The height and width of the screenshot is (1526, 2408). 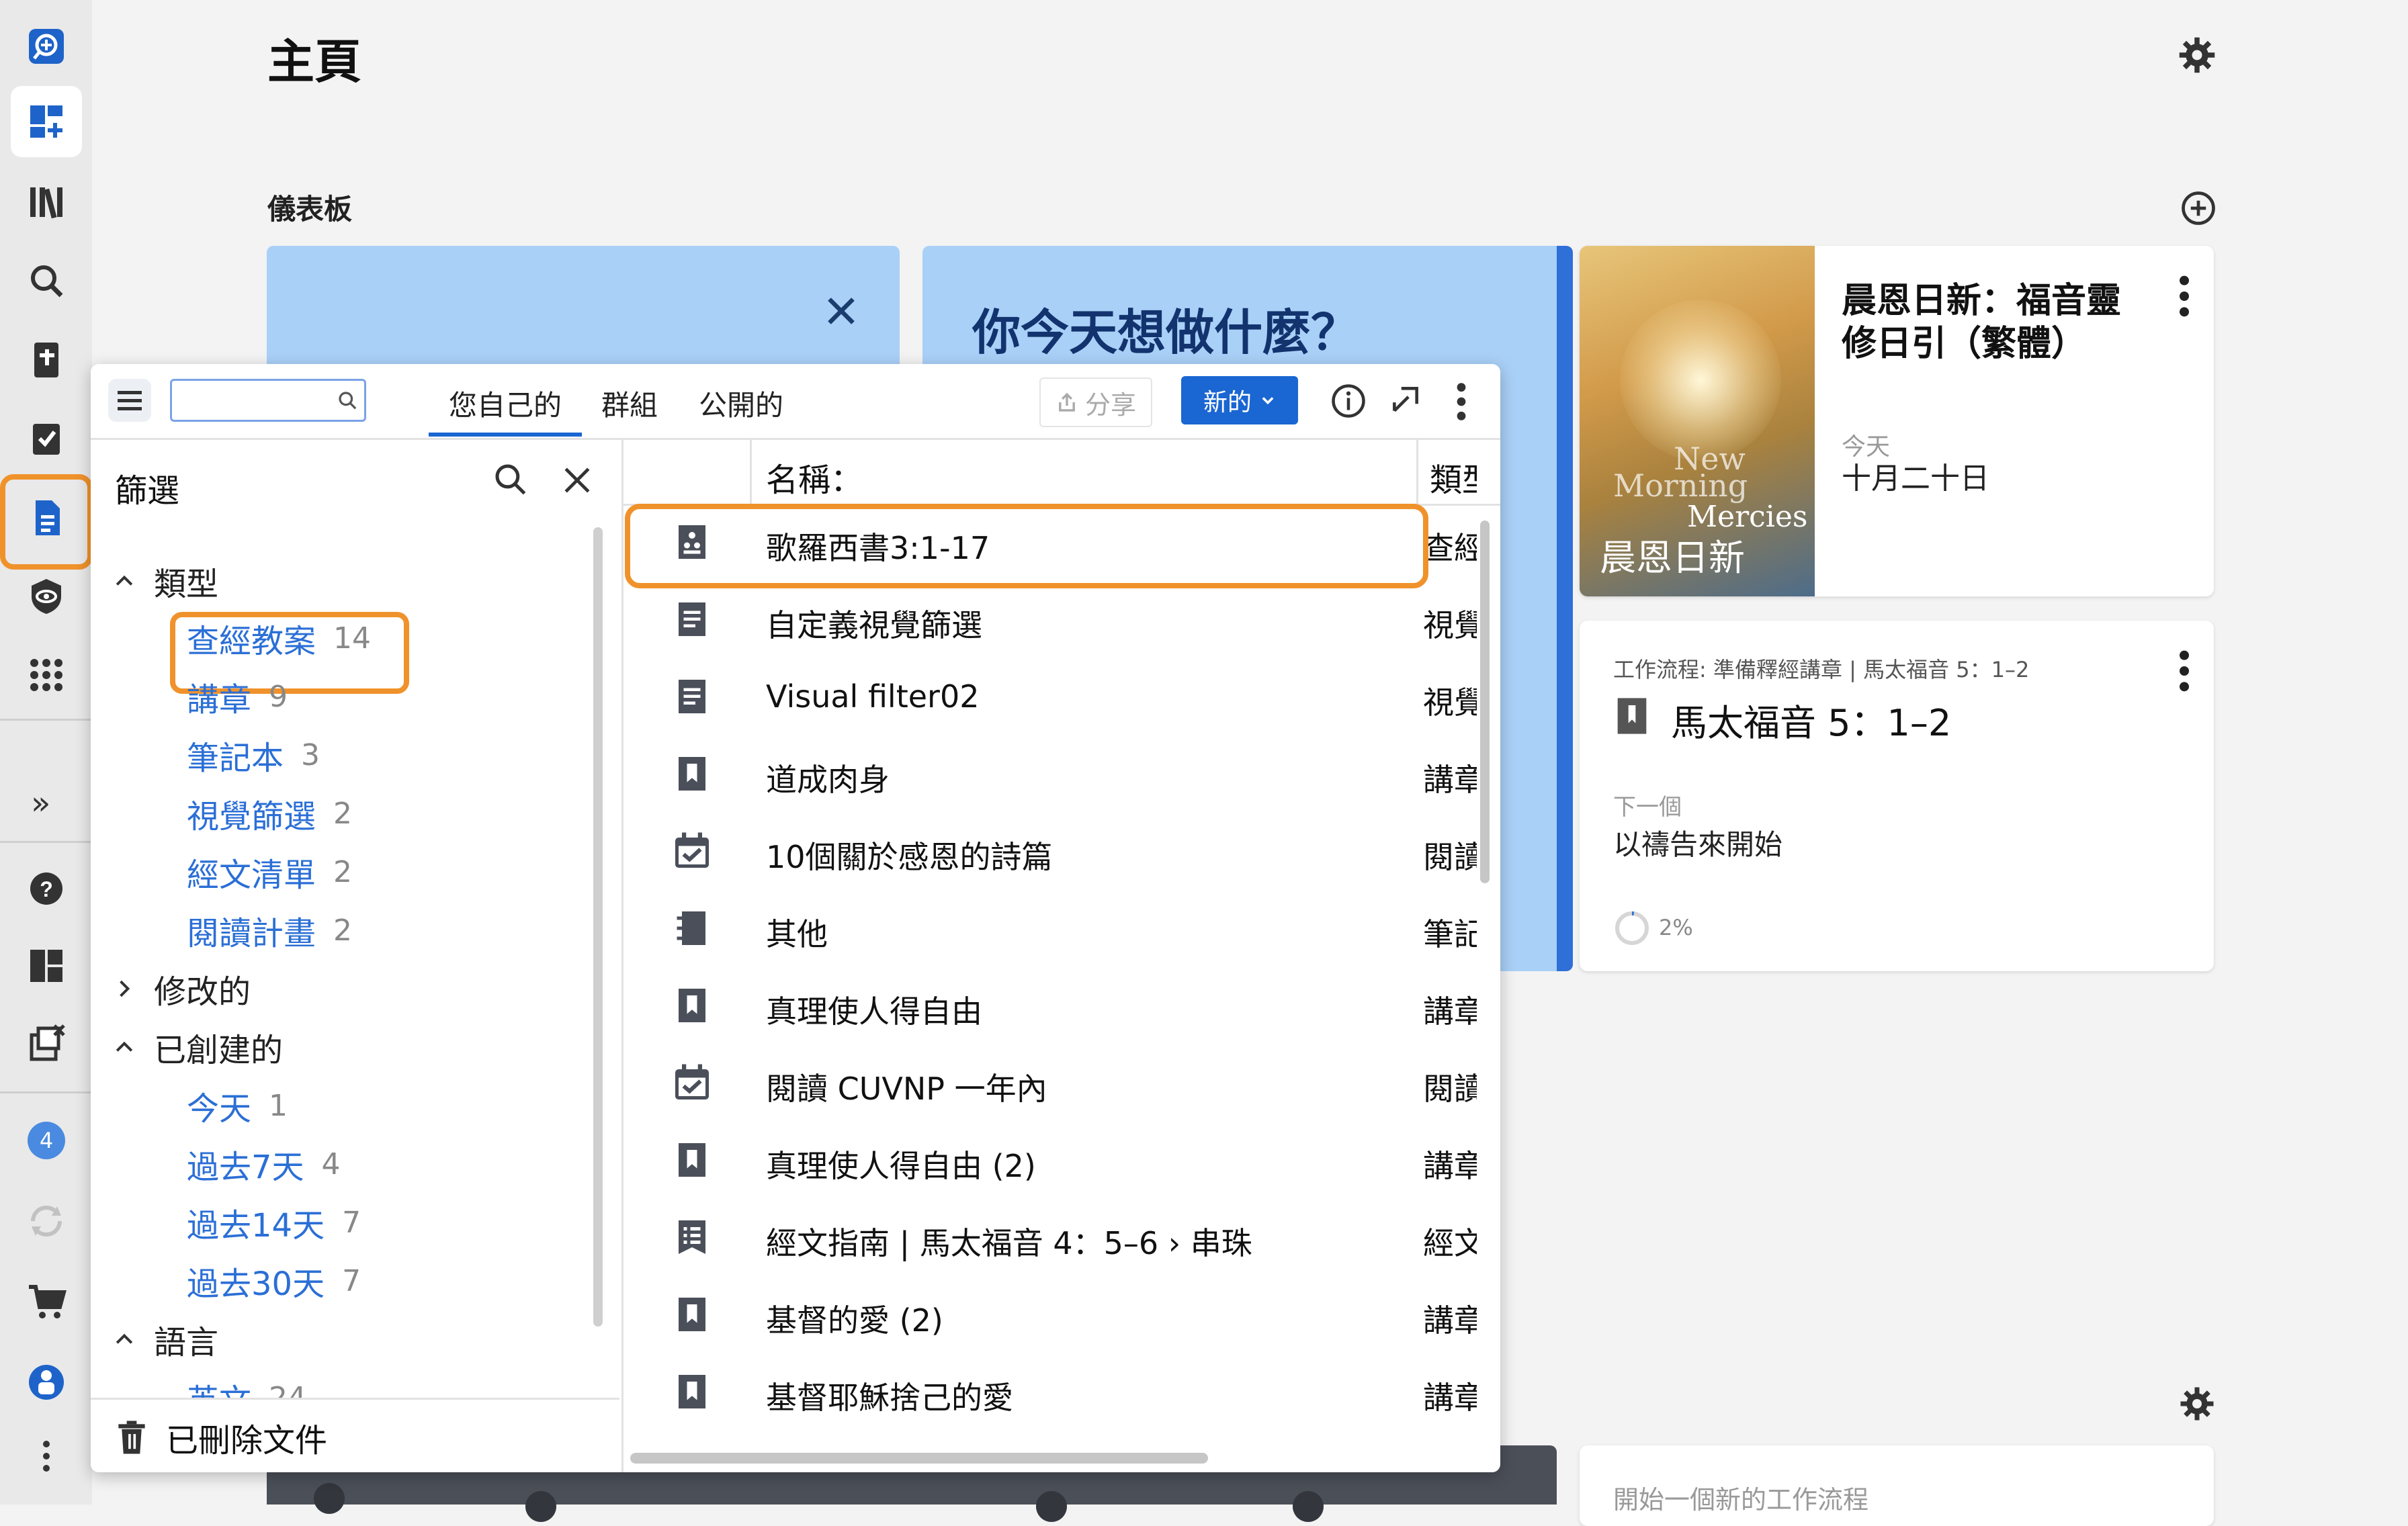 I want to click on new-button: 新的, so click(x=1239, y=400).